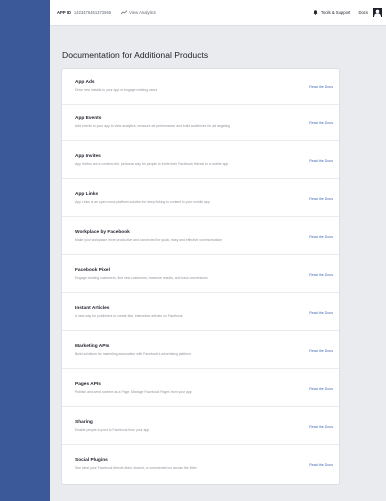  What do you see at coordinates (92, 12) in the screenshot?
I see `app-id-value: 1423476451372565` at bounding box center [92, 12].